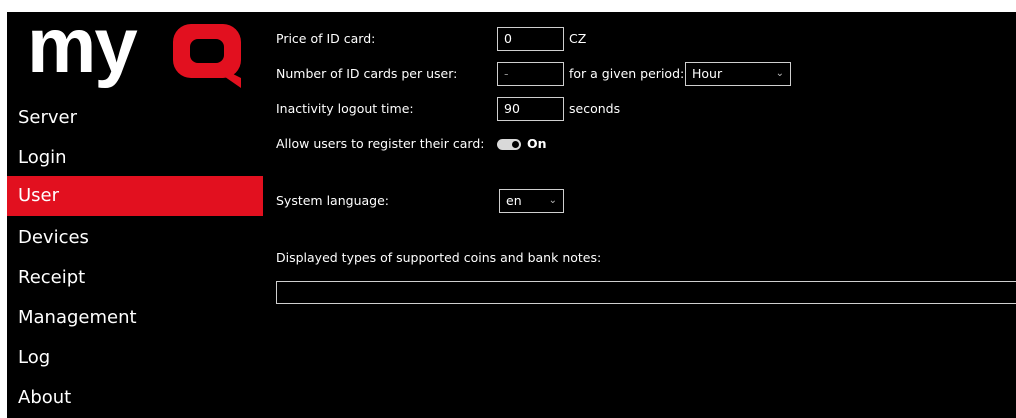 This screenshot has width=1016, height=418. What do you see at coordinates (345, 108) in the screenshot?
I see `inactivity-label: Inactivity logout time:` at bounding box center [345, 108].